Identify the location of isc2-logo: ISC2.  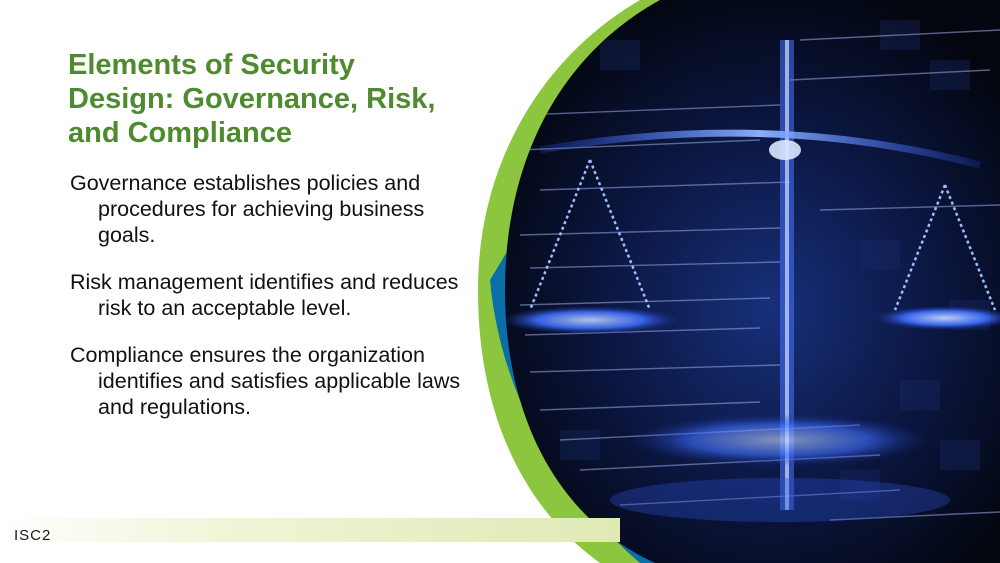
(32, 535).